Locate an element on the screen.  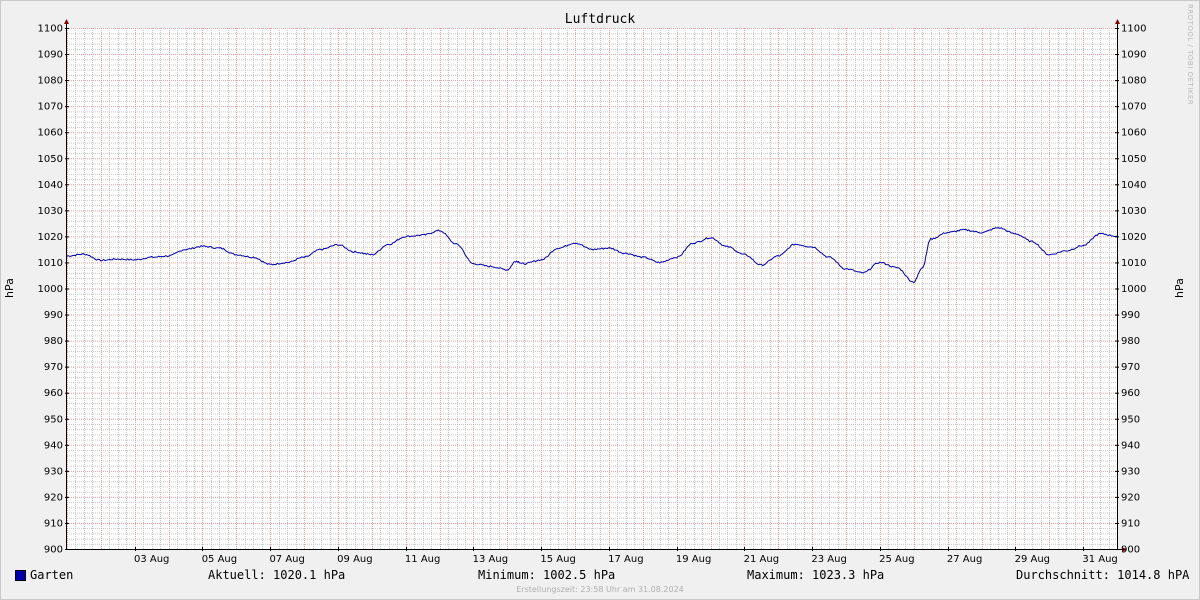
stat-aktuell: Aktuell: 1020.1 hPa is located at coordinates (277, 575).